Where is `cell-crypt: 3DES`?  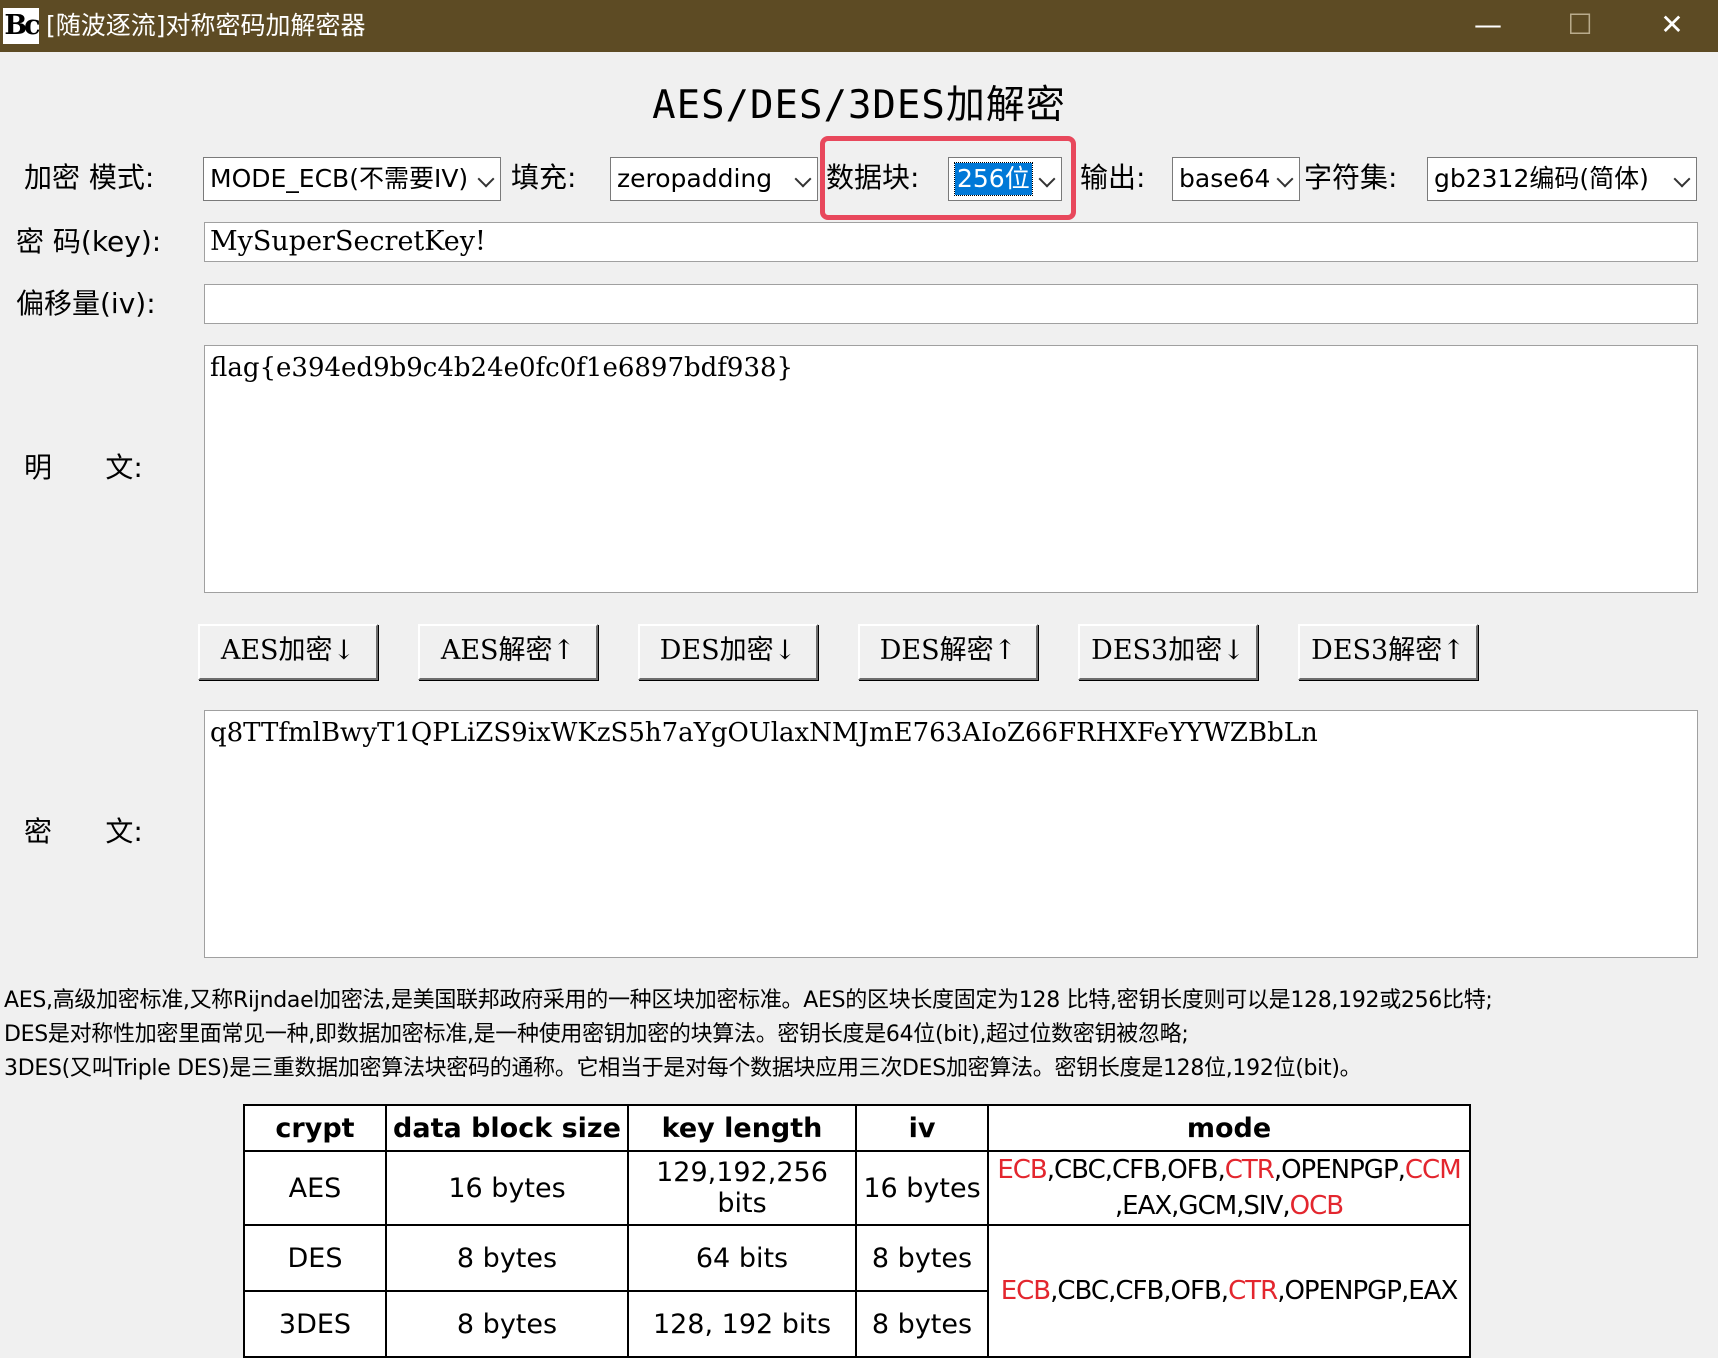 cell-crypt: 3DES is located at coordinates (315, 1324).